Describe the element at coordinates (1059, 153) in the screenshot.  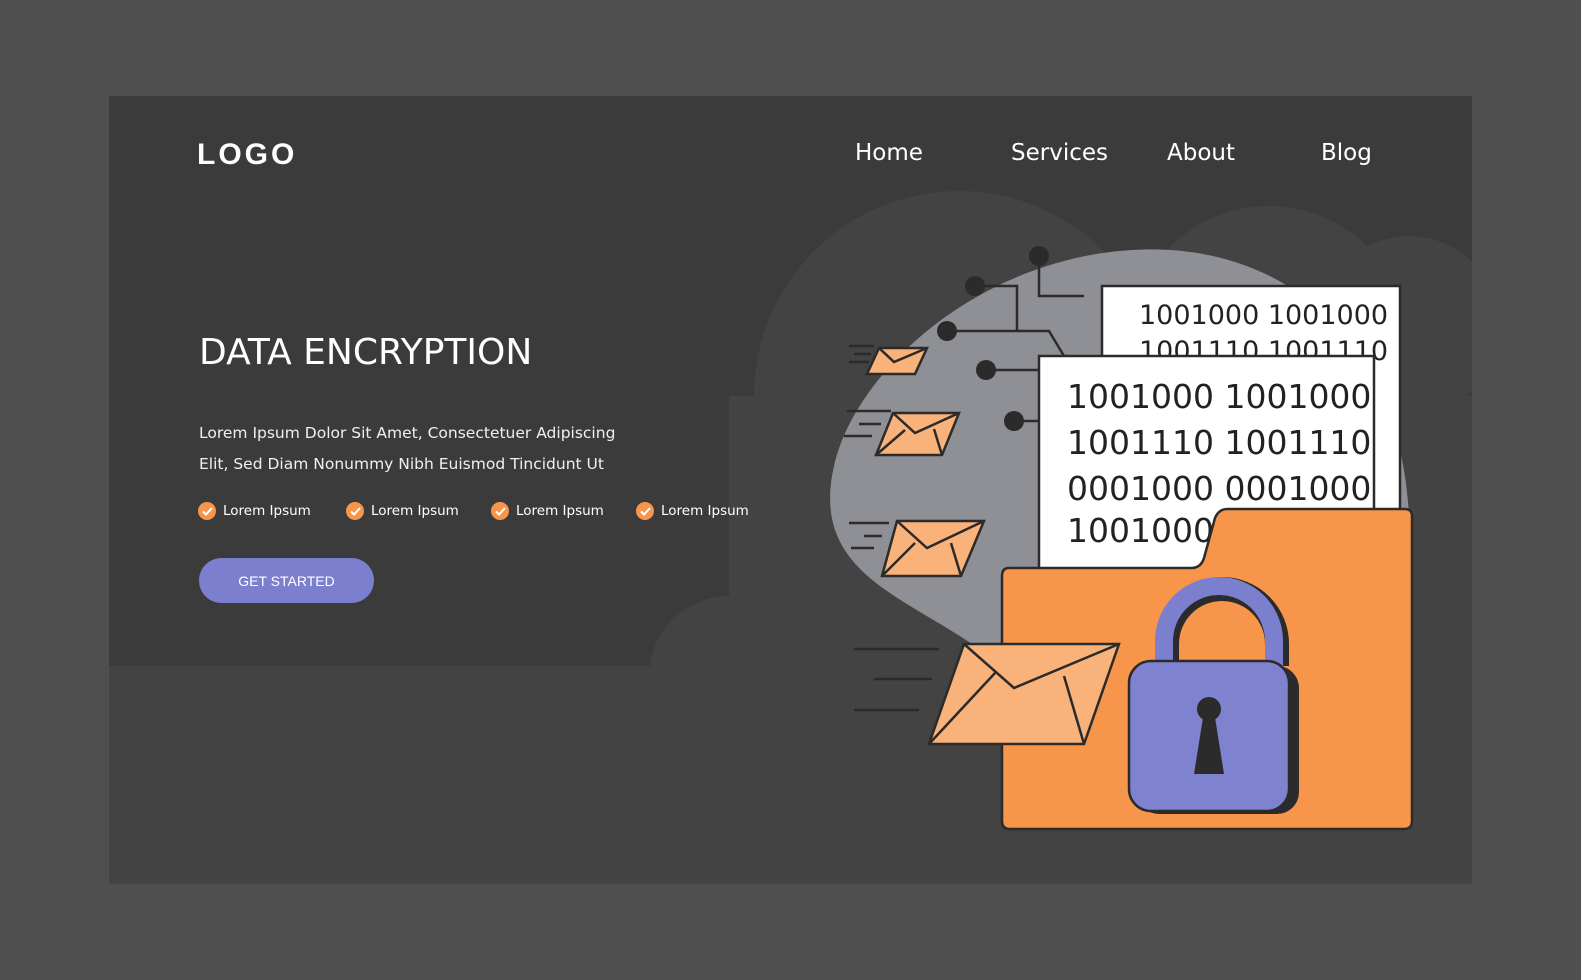
I see `nav-services: Services` at that location.